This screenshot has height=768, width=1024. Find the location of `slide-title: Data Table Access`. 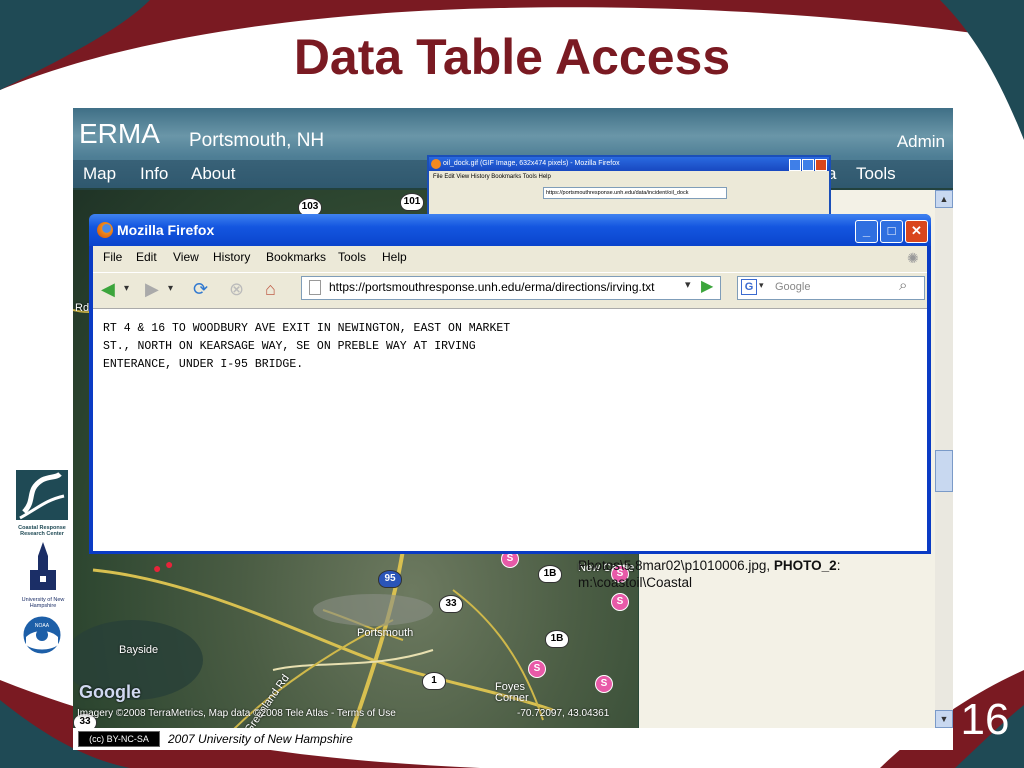

slide-title: Data Table Access is located at coordinates (512, 57).